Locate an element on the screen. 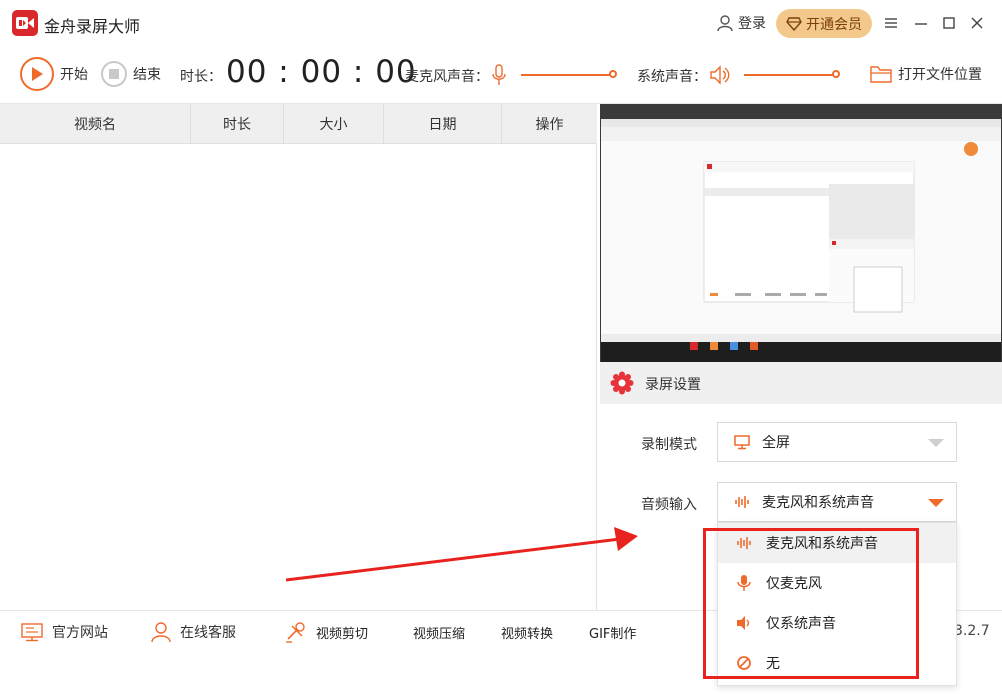 Image resolution: width=1002 pixels, height=694 pixels. mic-volume-handle is located at coordinates (613, 74).